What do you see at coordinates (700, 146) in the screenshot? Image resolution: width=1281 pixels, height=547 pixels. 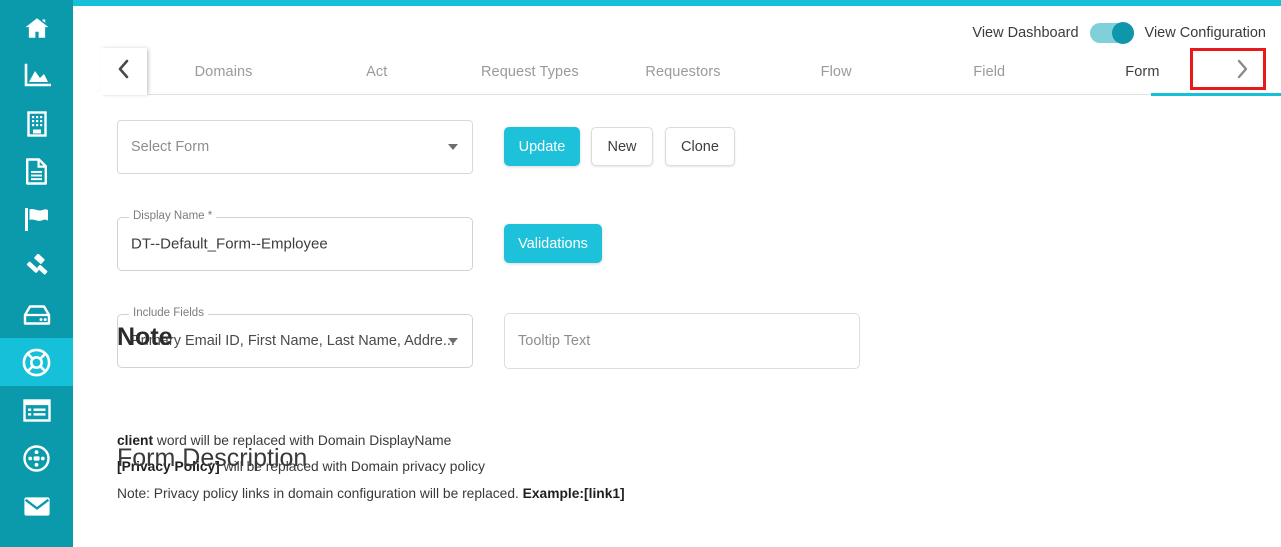 I see `clone-button: Clone` at bounding box center [700, 146].